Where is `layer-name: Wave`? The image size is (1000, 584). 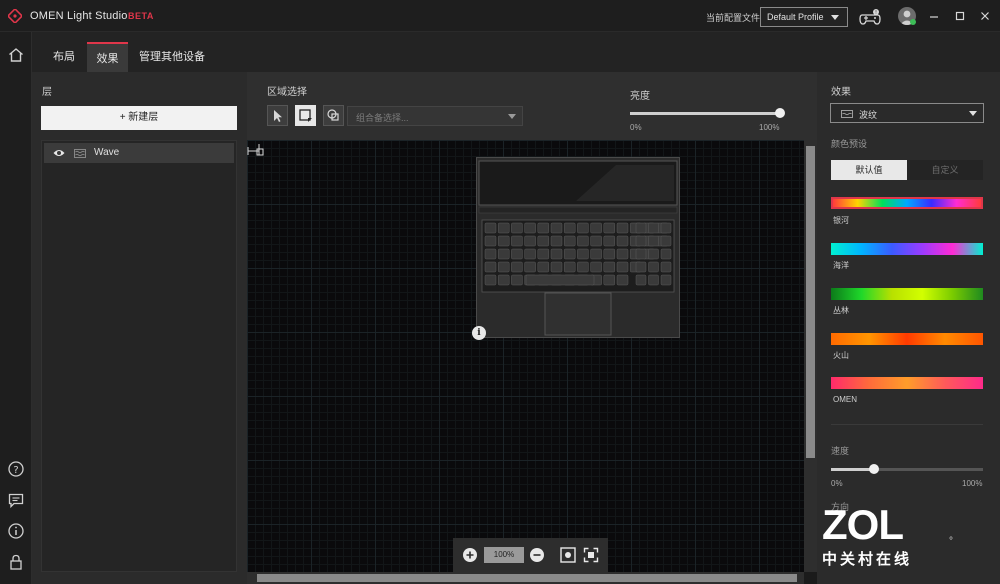
layer-name: Wave is located at coordinates (107, 152).